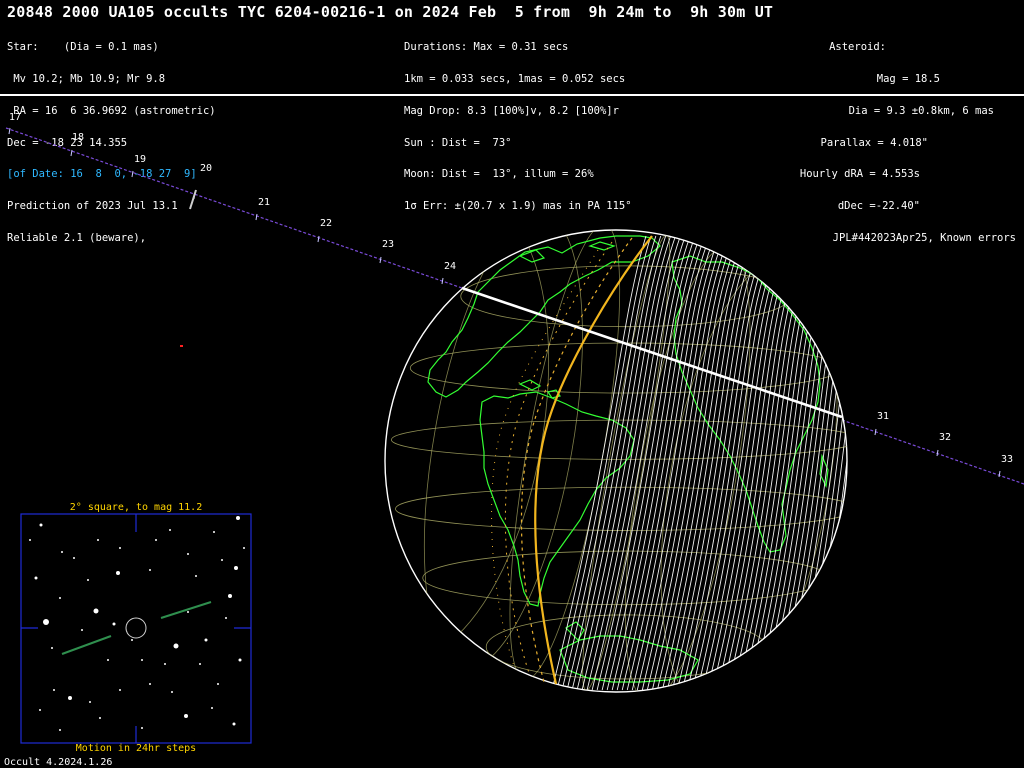  I want to click on track-tick-label: 18, so click(78, 137).